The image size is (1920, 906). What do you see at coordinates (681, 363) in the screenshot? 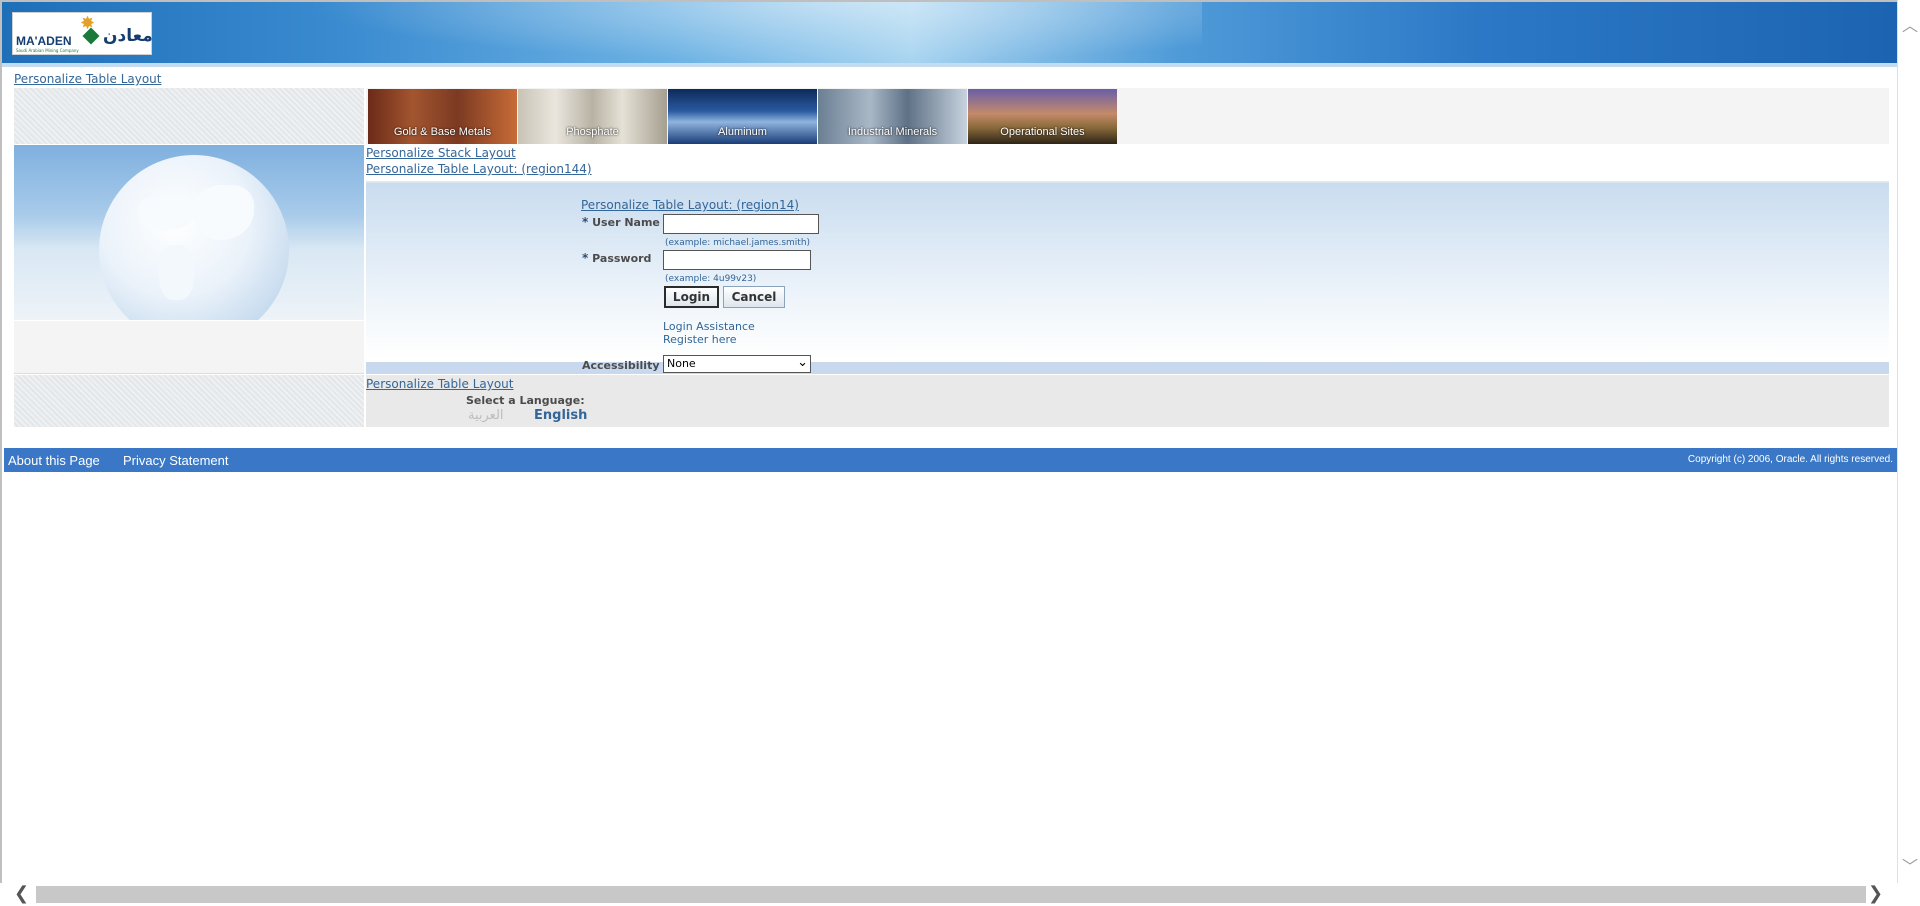
I see `accessibility-value: None` at bounding box center [681, 363].